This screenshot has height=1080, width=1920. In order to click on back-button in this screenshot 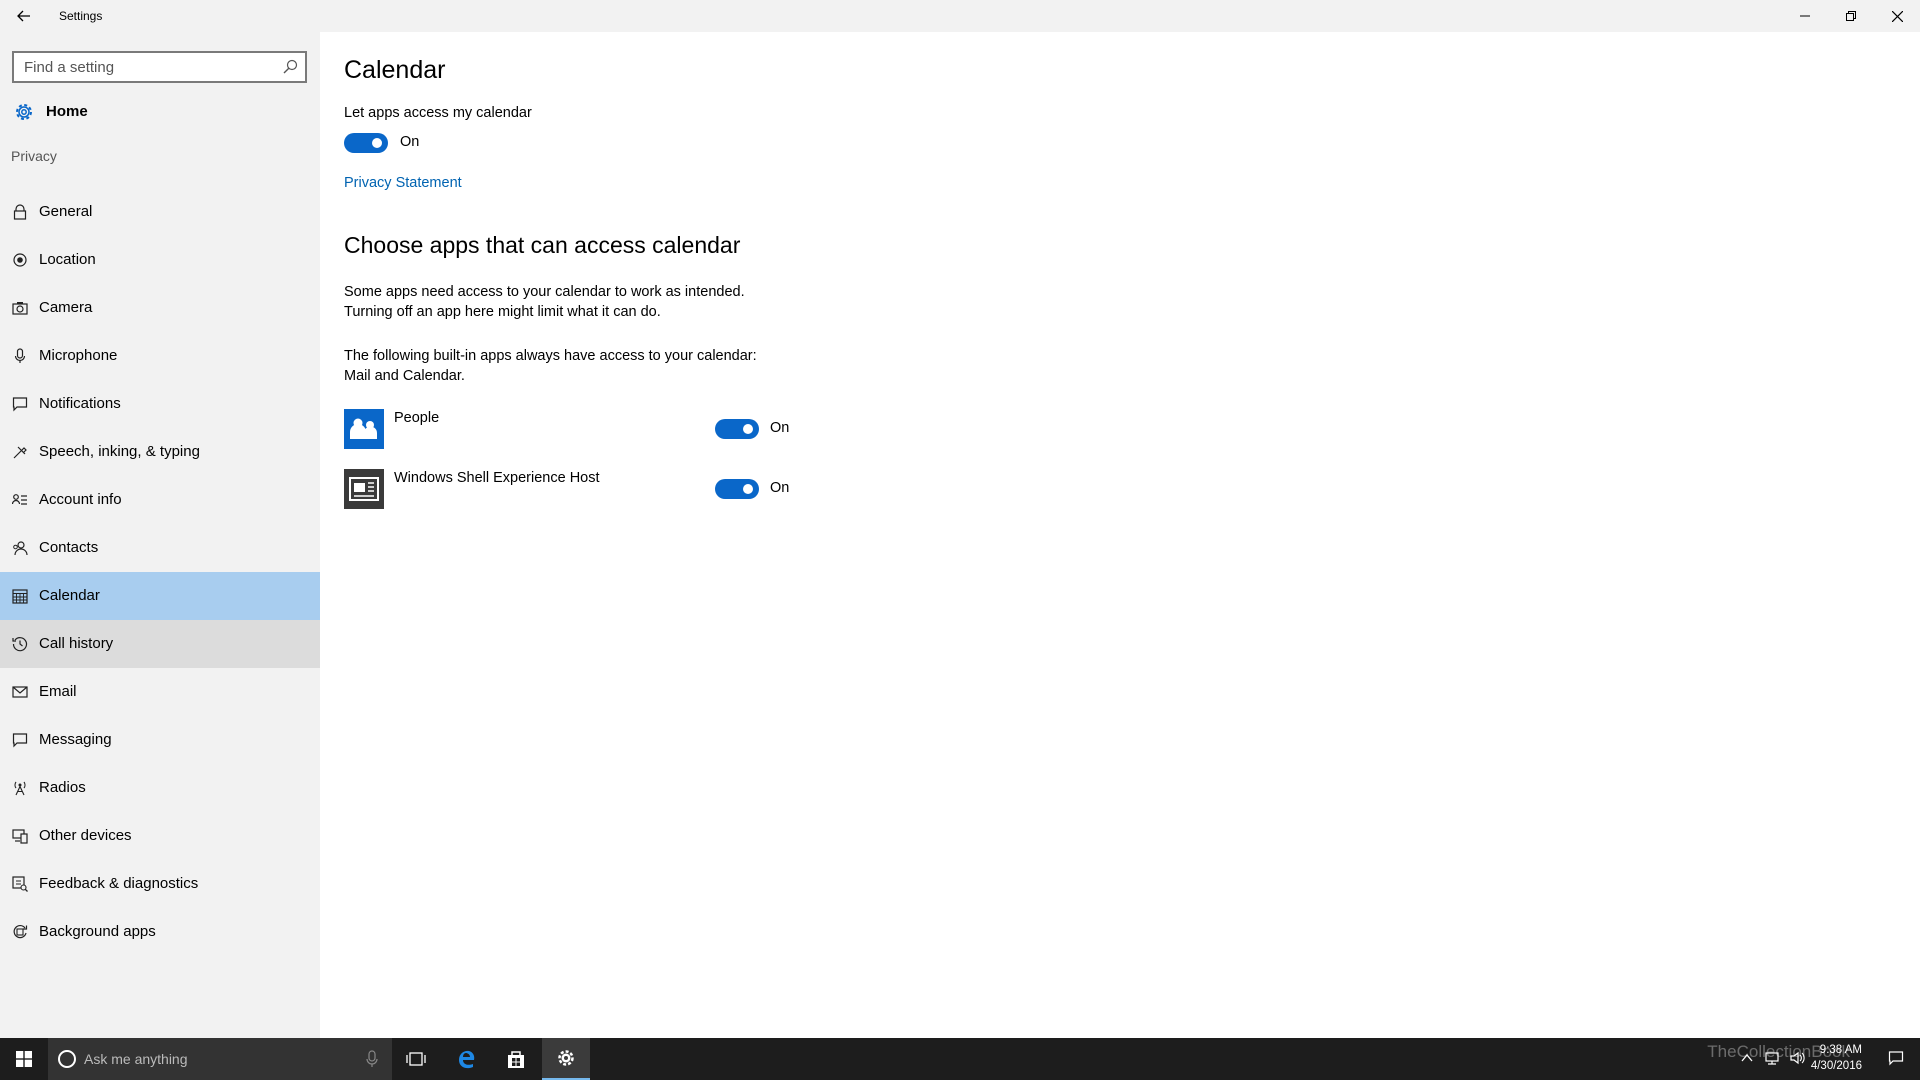, I will do `click(24, 16)`.